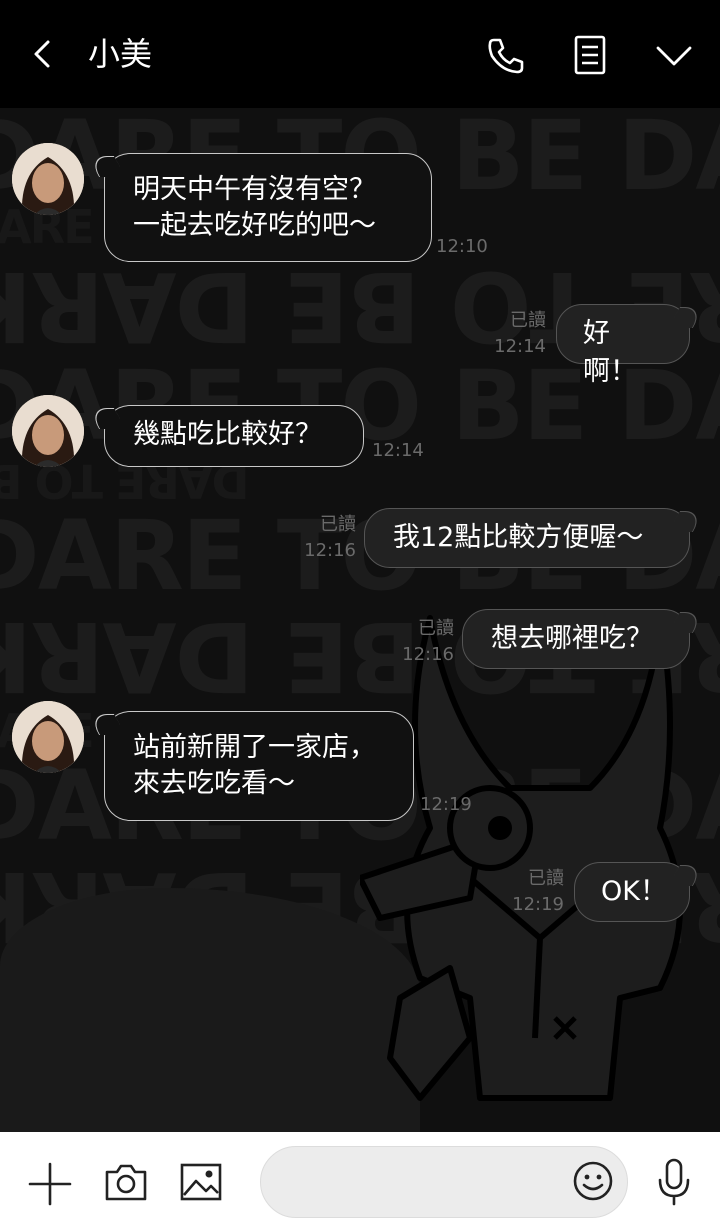  I want to click on message-bubble-incoming: 幾點吃比較好？, so click(234, 436).